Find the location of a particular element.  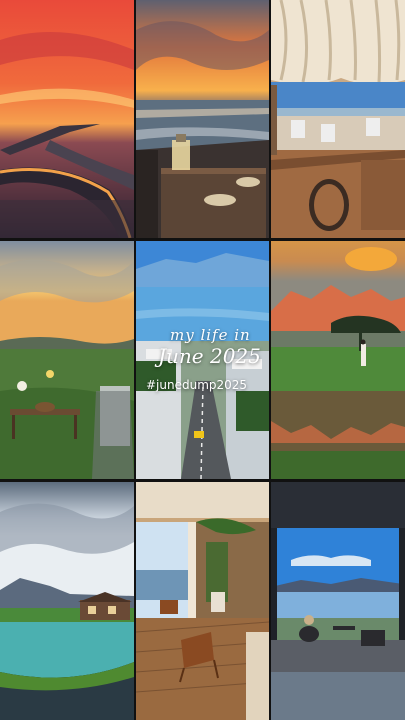

canopy-restaurant-photo is located at coordinates (338, 119).